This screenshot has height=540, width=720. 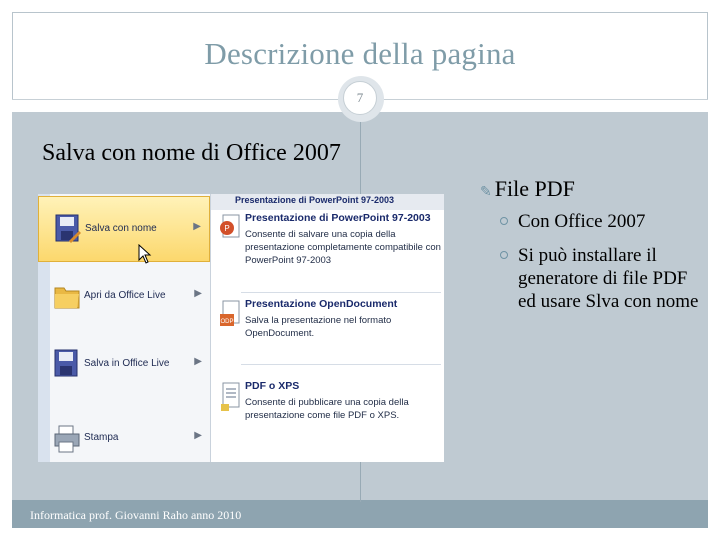 I want to click on pdf-file-icon, so click(x=230, y=396).